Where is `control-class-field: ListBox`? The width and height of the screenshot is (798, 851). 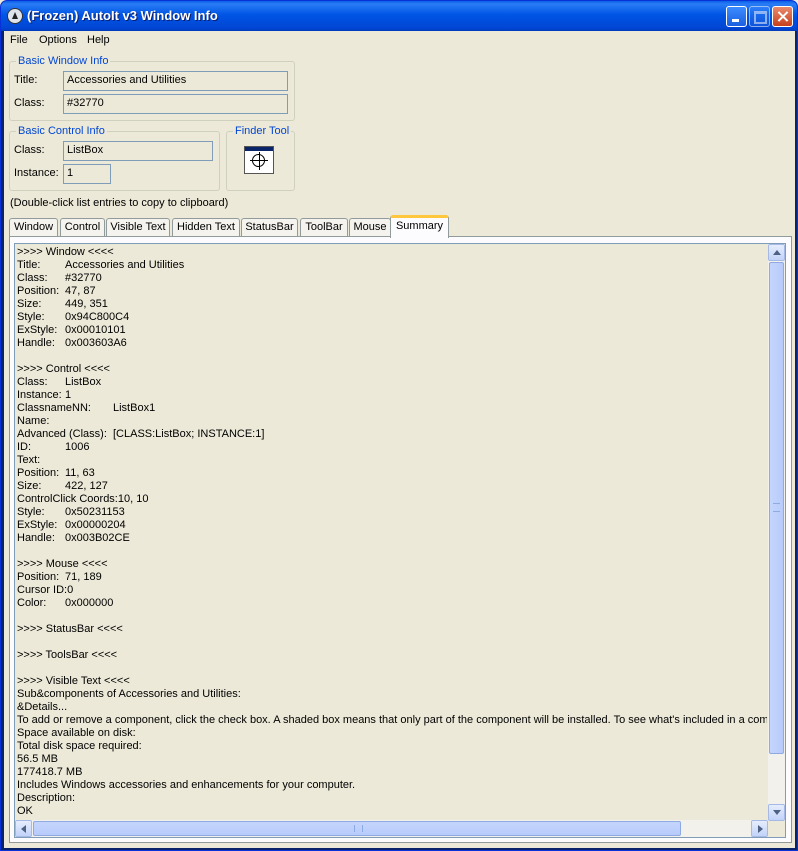 control-class-field: ListBox is located at coordinates (138, 151).